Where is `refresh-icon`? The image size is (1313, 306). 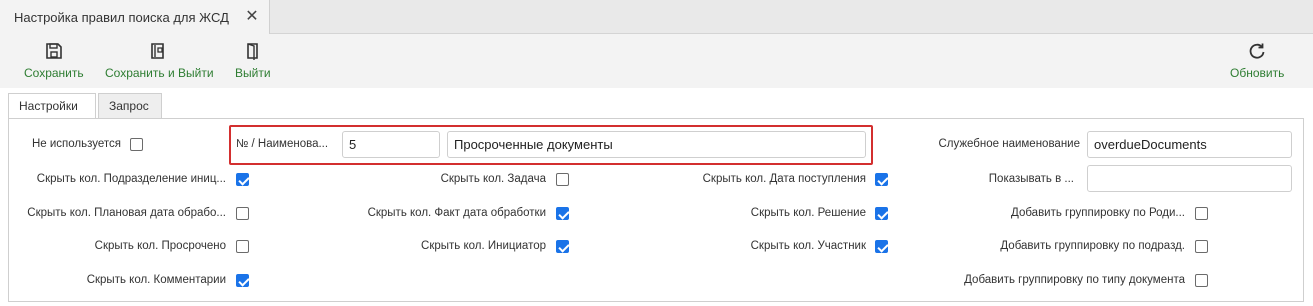
refresh-icon is located at coordinates (1257, 51).